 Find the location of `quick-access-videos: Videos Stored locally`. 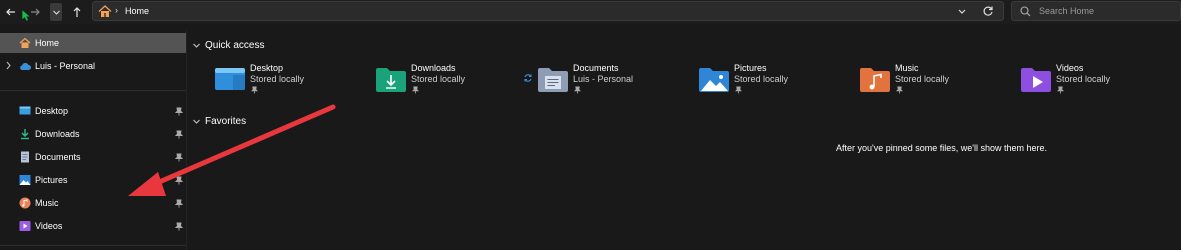

quick-access-videos: Videos Stored locally is located at coordinates (1096, 80).